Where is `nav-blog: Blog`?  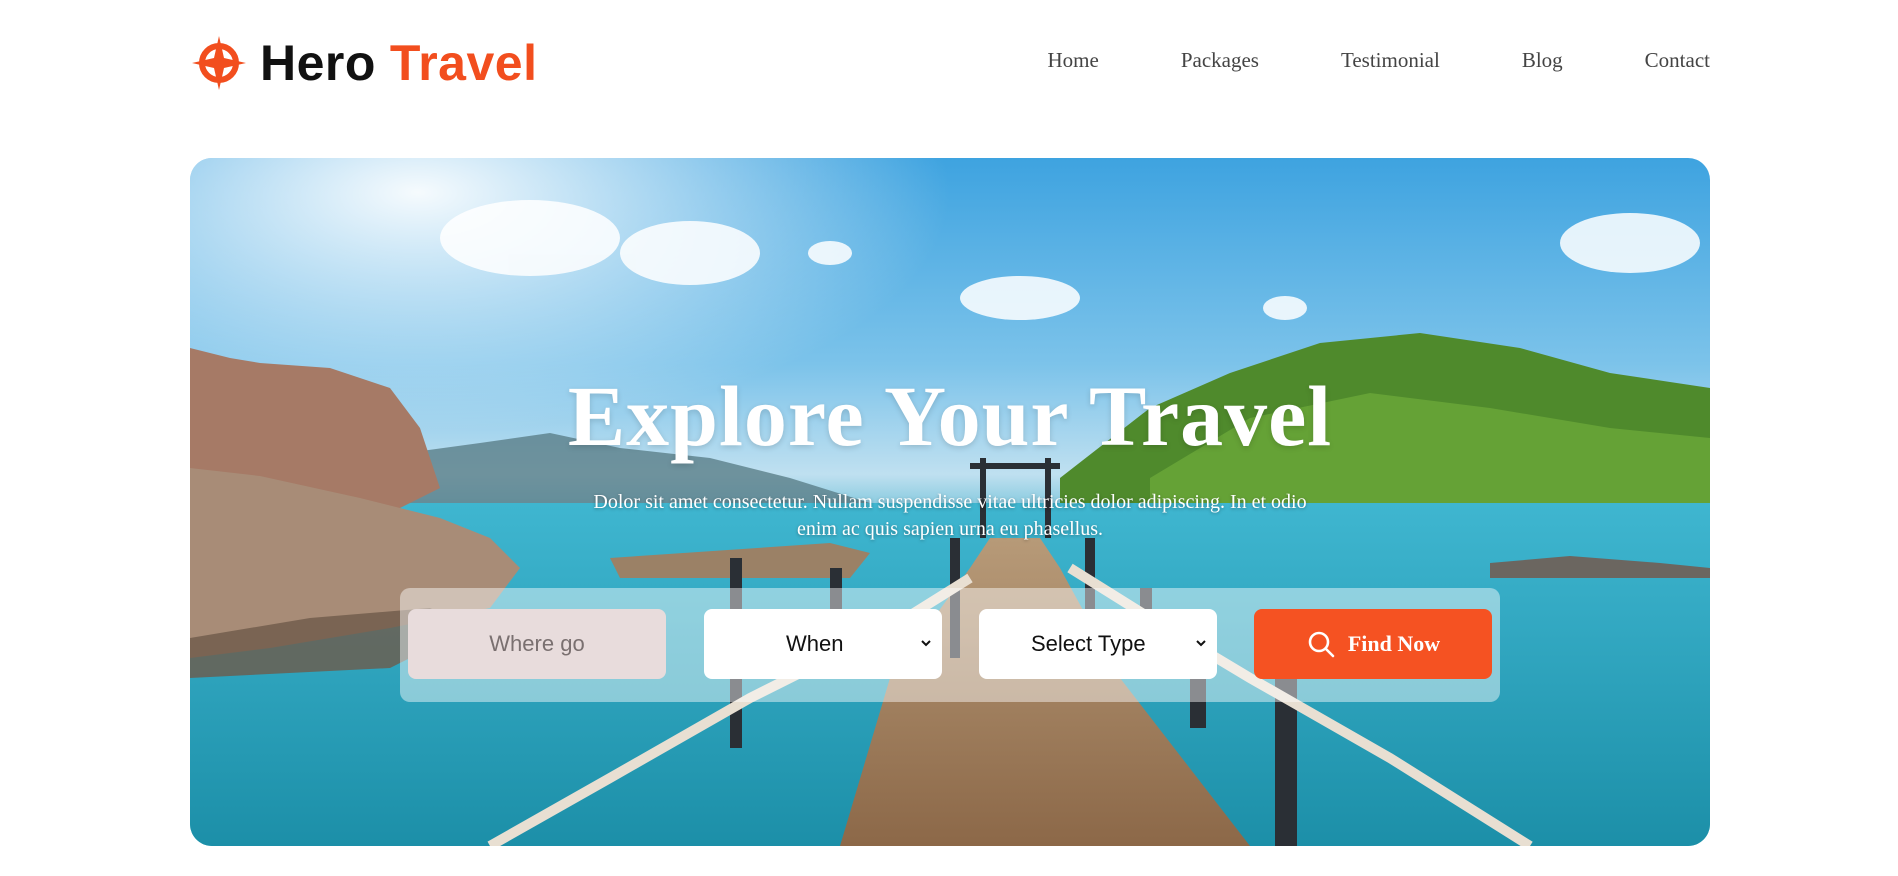
nav-blog: Blog is located at coordinates (1542, 60).